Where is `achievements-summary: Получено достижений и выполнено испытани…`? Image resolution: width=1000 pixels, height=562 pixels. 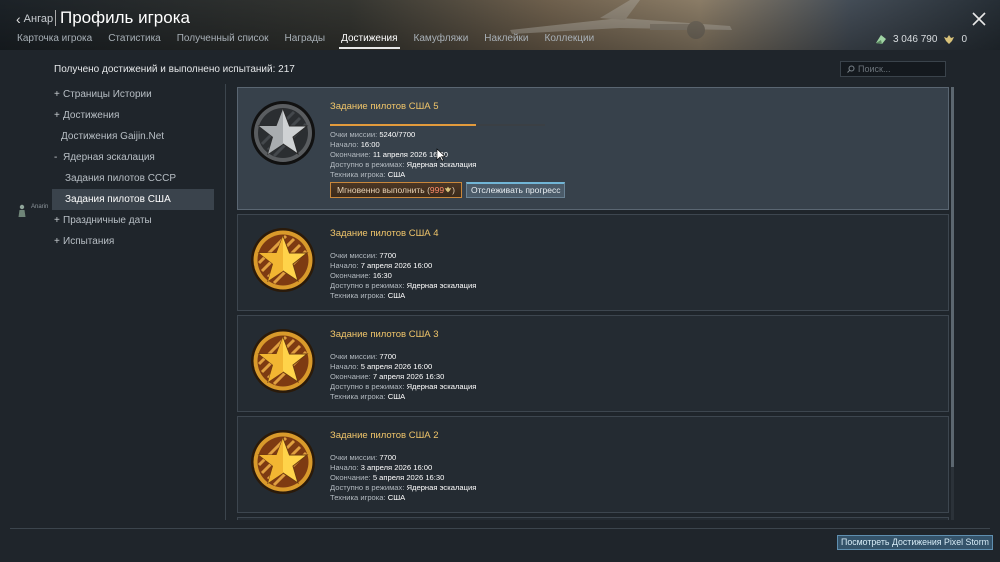
achievements-summary: Получено достижений и выполнено испытани… is located at coordinates (174, 69).